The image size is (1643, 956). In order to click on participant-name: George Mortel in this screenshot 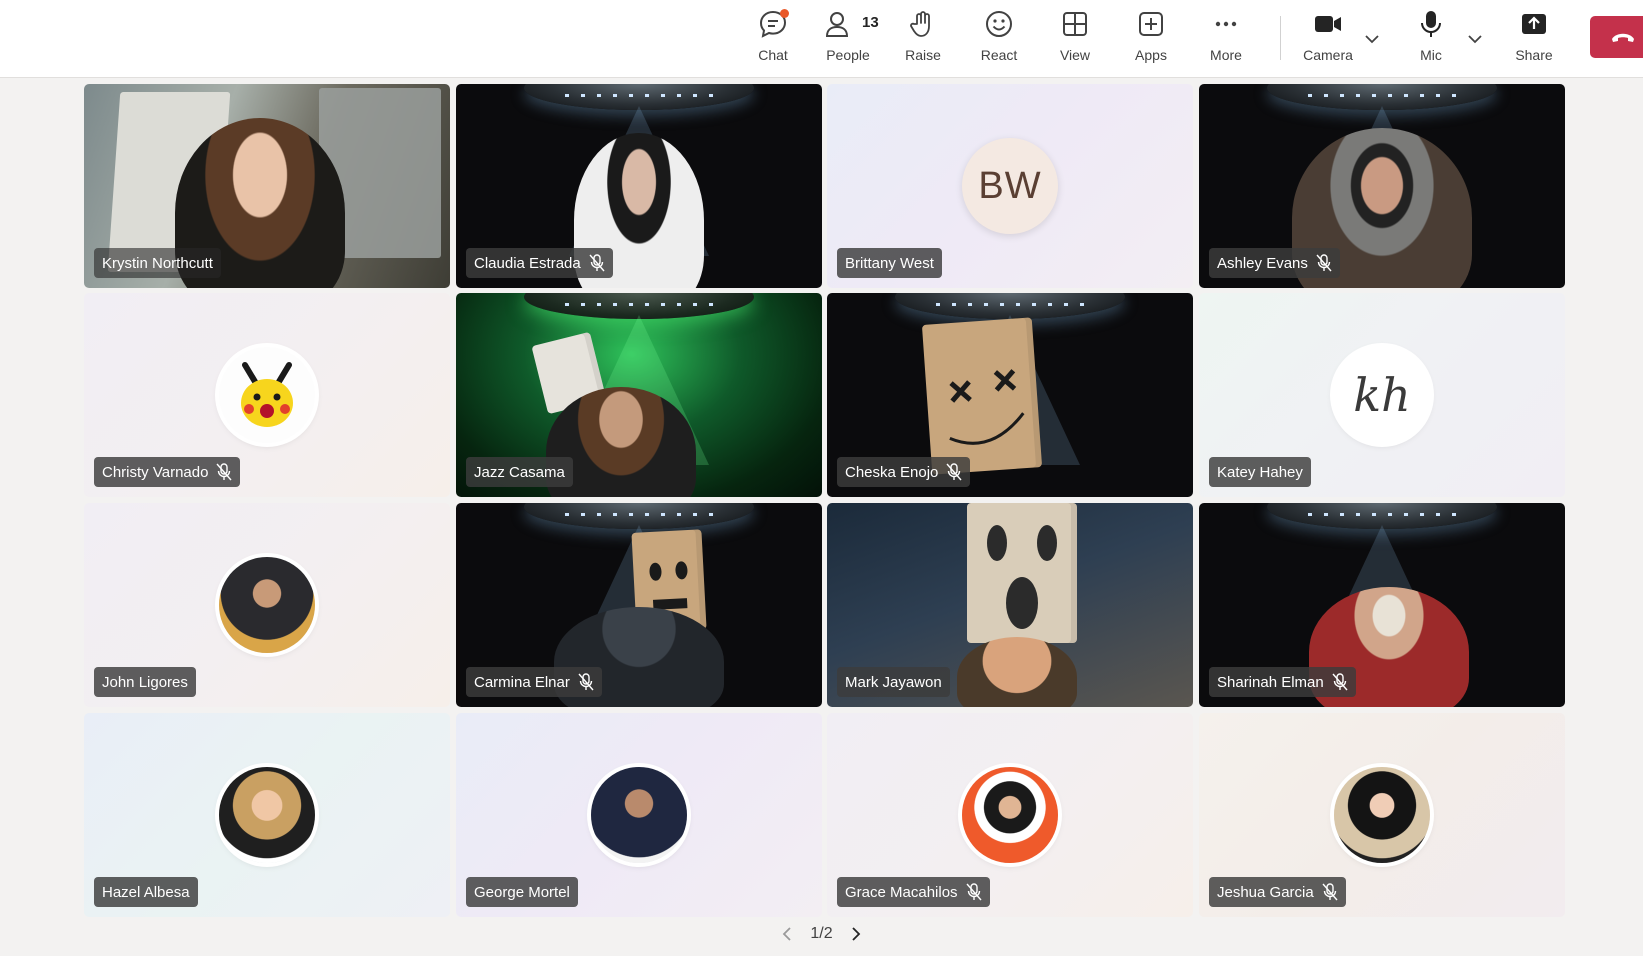, I will do `click(522, 892)`.